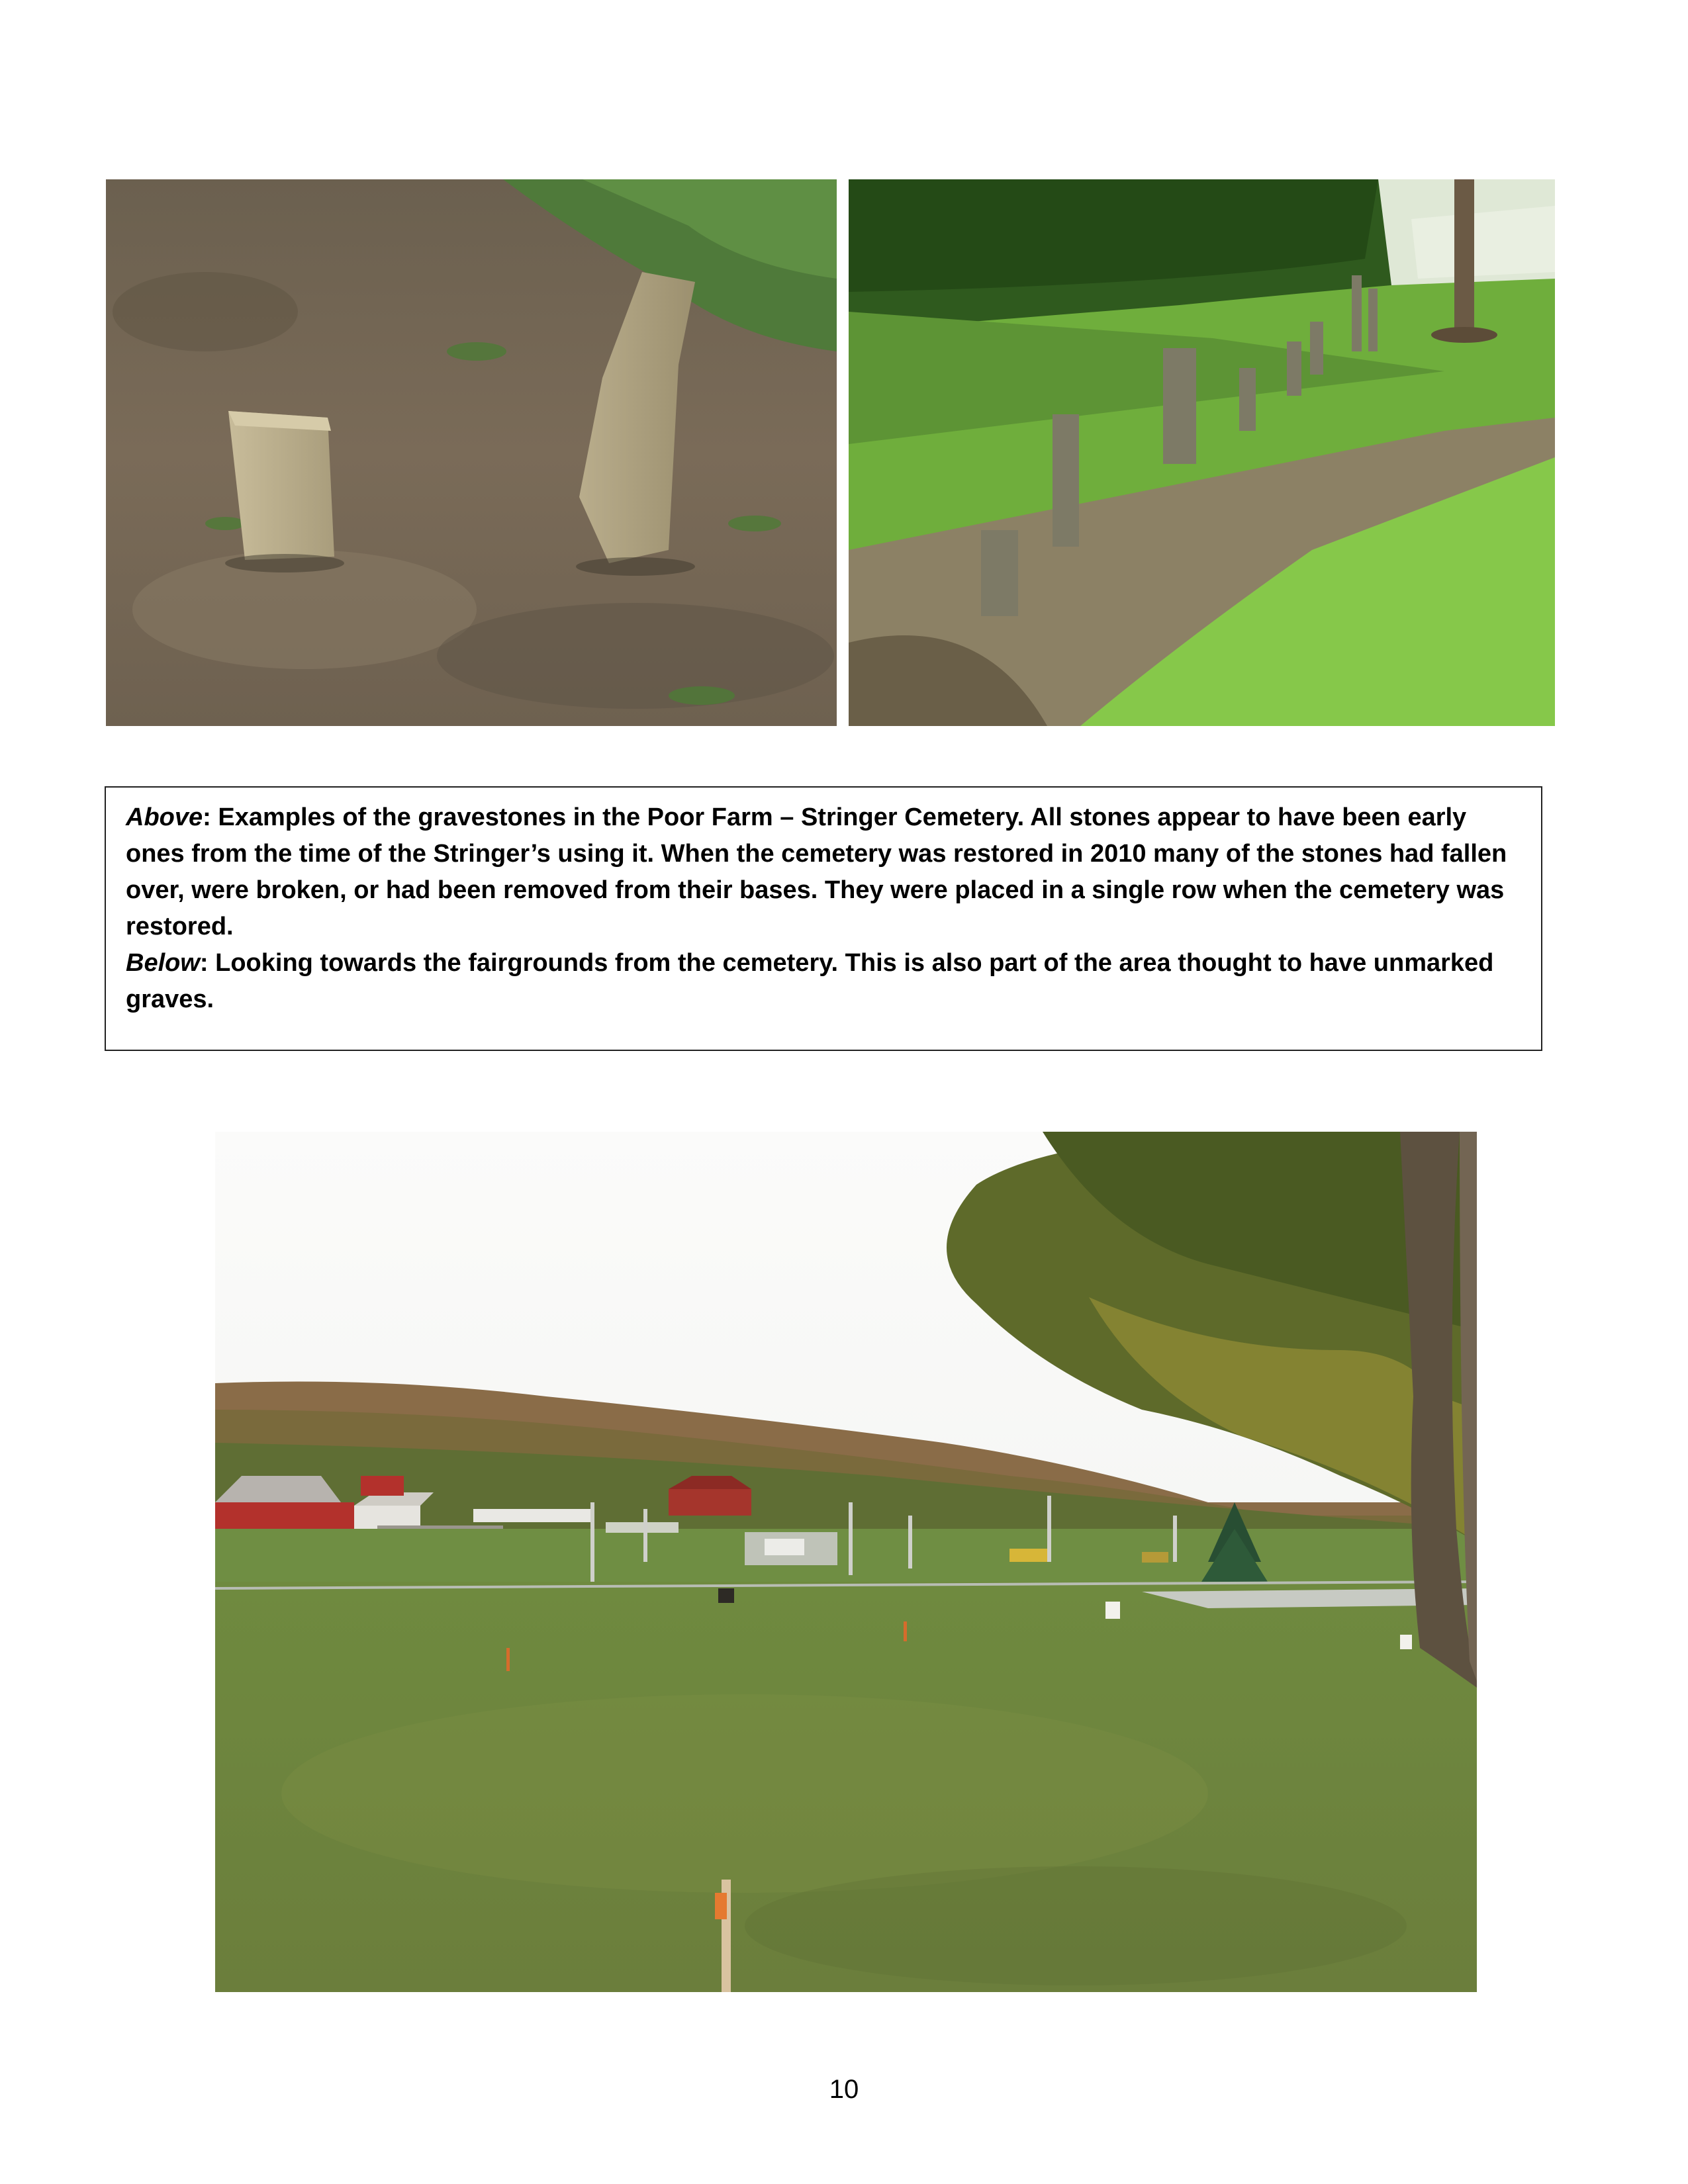 This screenshot has height=2184, width=1688. I want to click on caption-below-label: Below, so click(163, 963).